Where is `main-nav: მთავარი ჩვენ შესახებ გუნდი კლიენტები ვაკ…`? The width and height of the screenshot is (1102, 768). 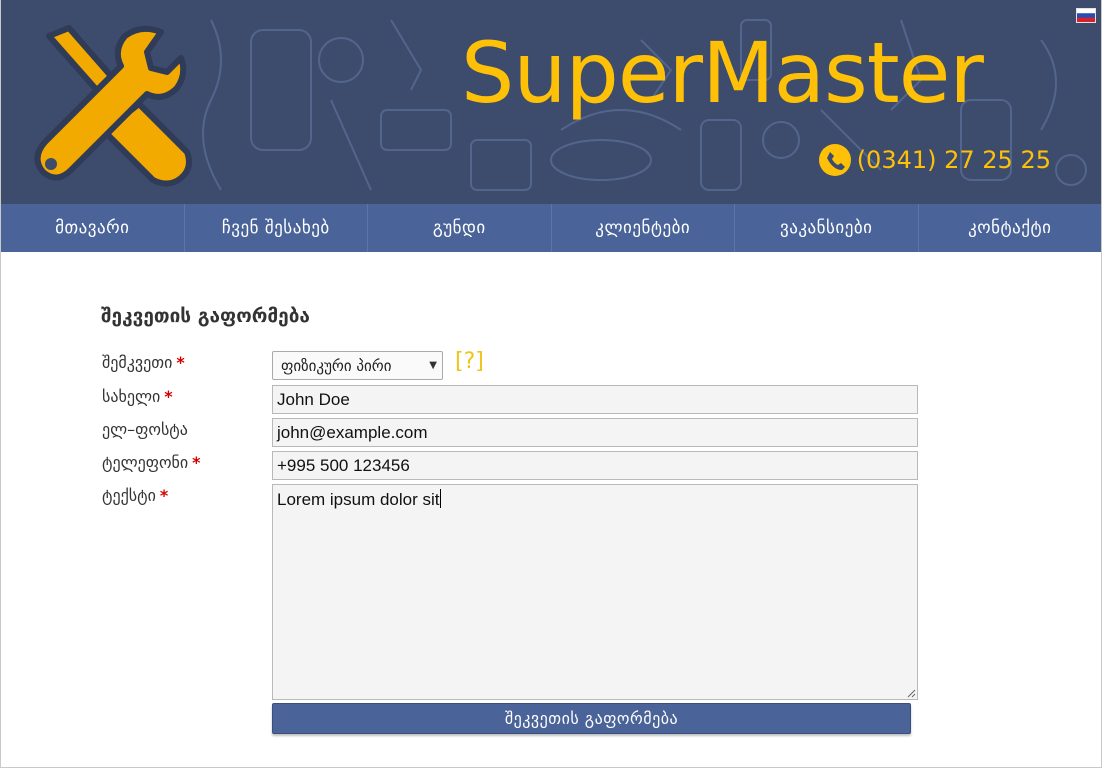 main-nav: მთავარი ჩვენ შესახებ გუნდი კლიენტები ვაკ… is located at coordinates (551, 228).